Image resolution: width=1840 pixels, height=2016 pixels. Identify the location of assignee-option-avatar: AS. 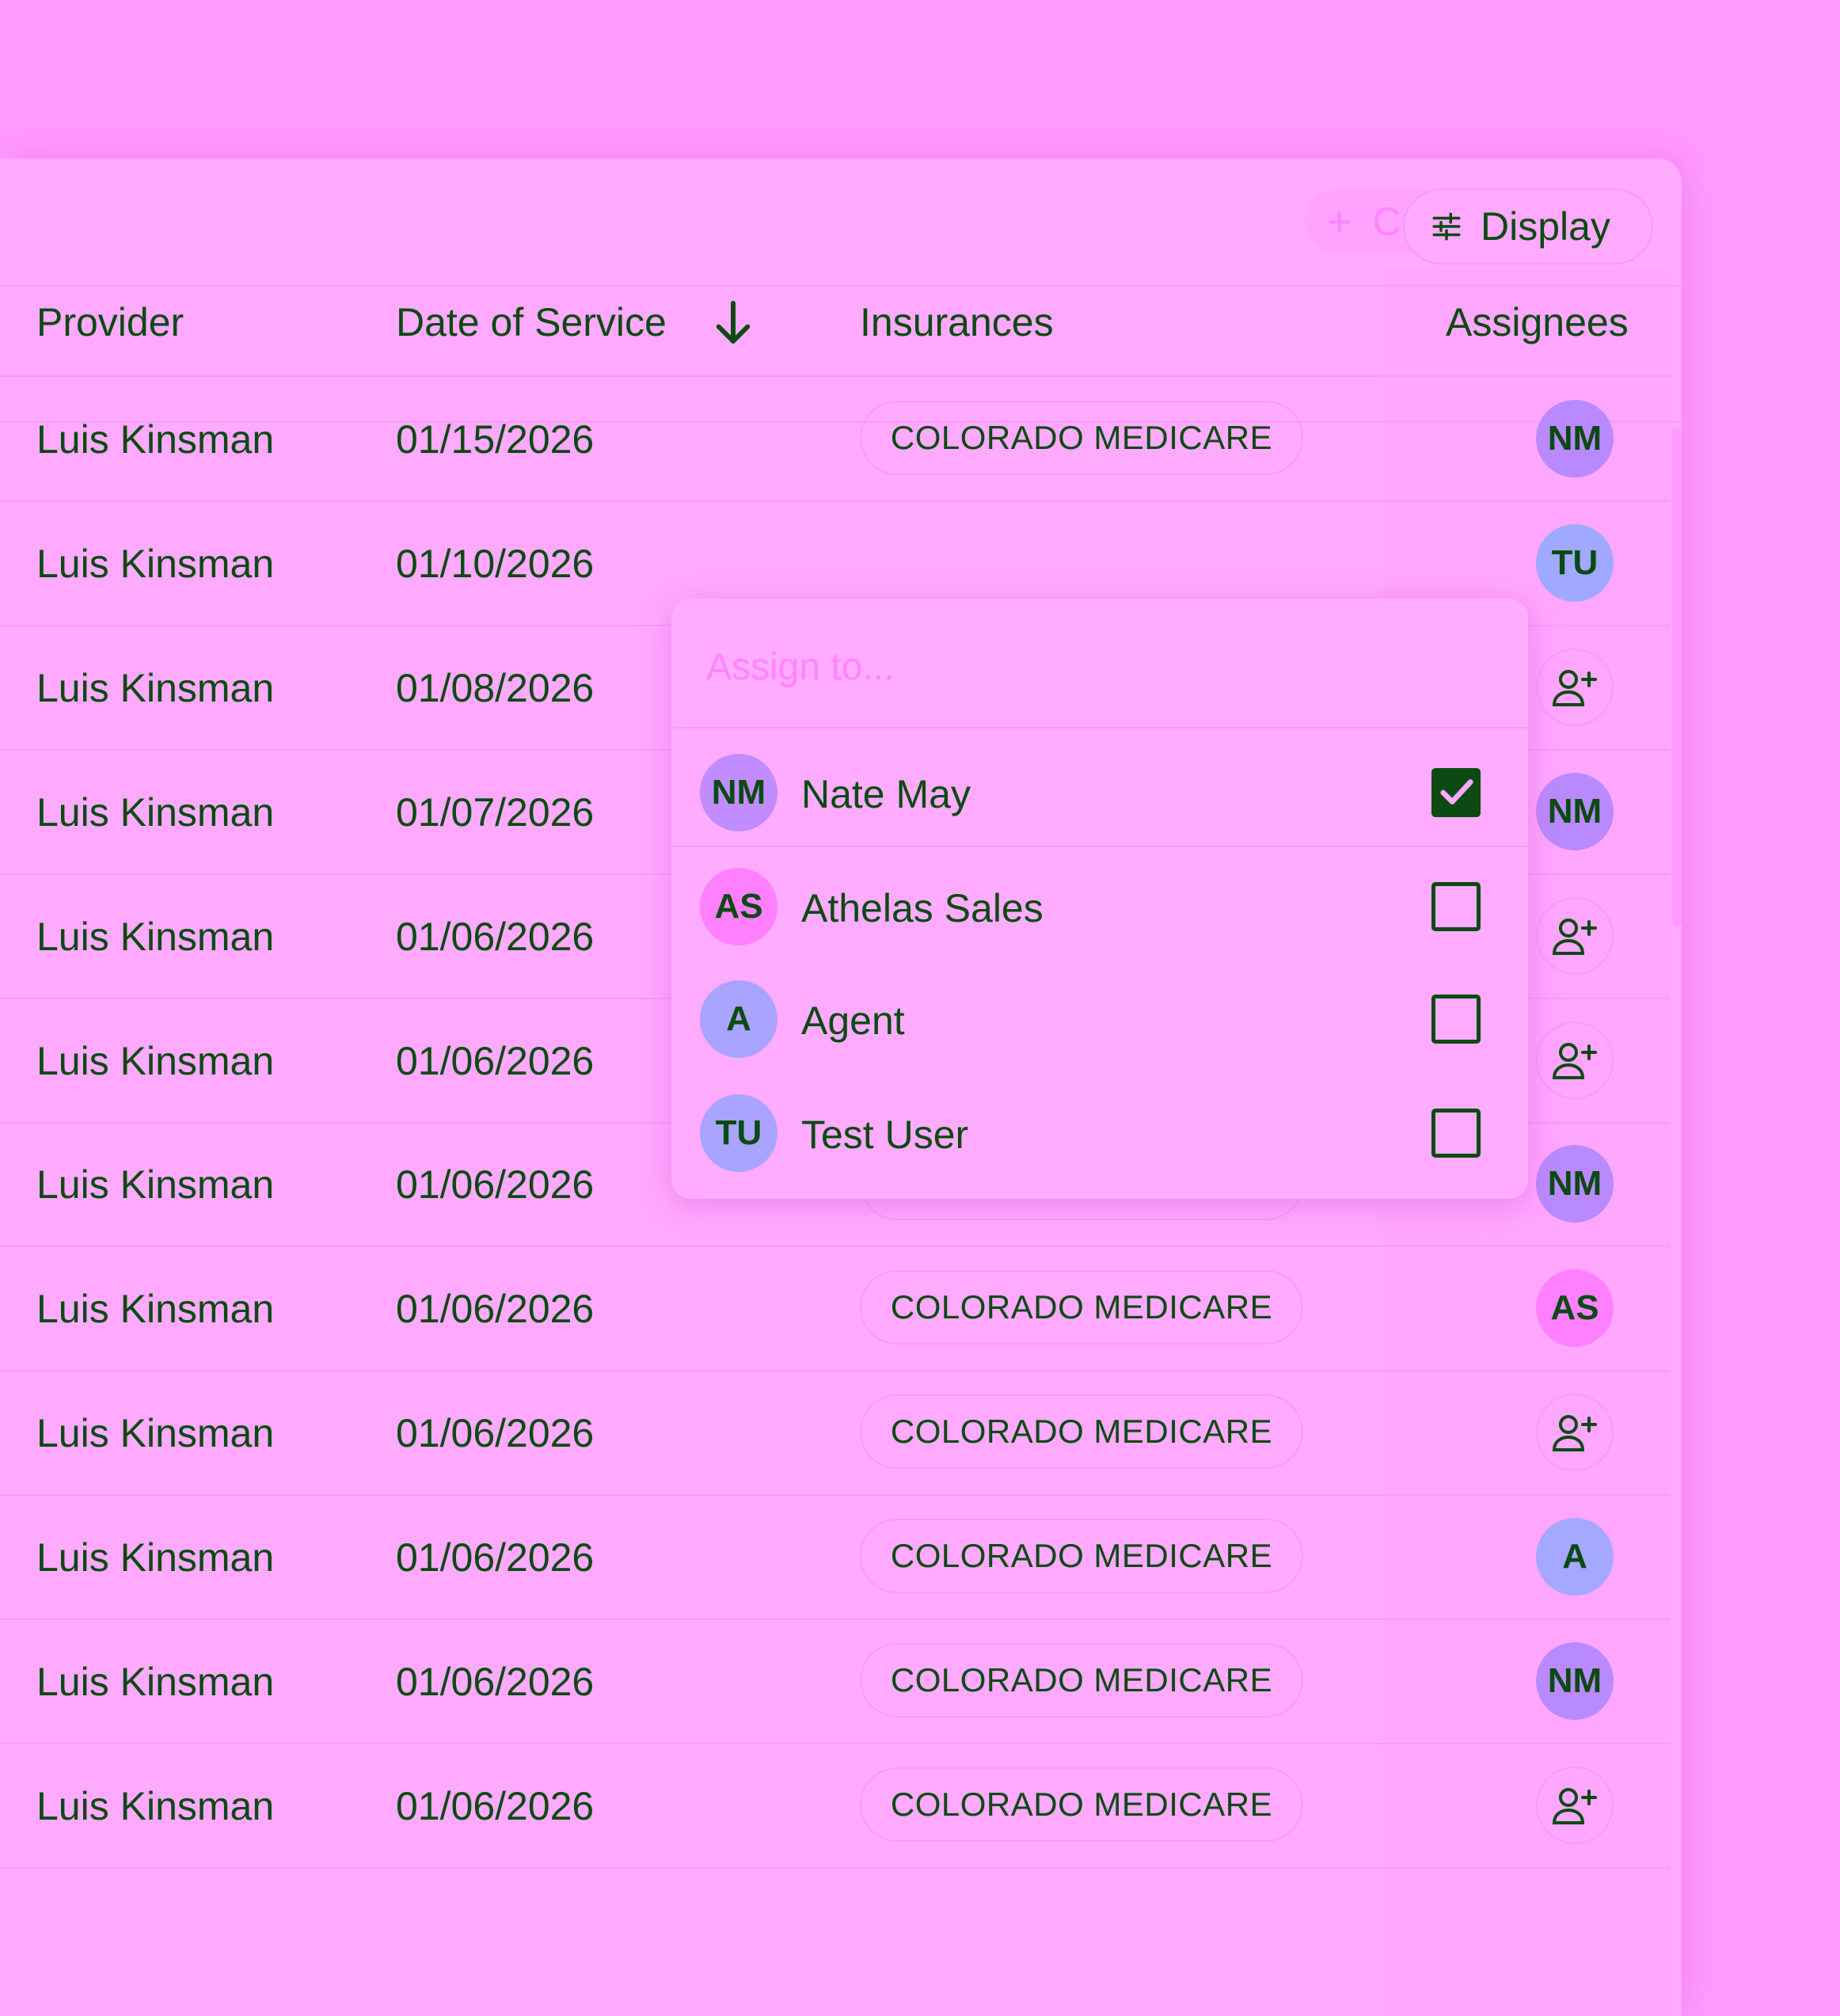
(738, 906).